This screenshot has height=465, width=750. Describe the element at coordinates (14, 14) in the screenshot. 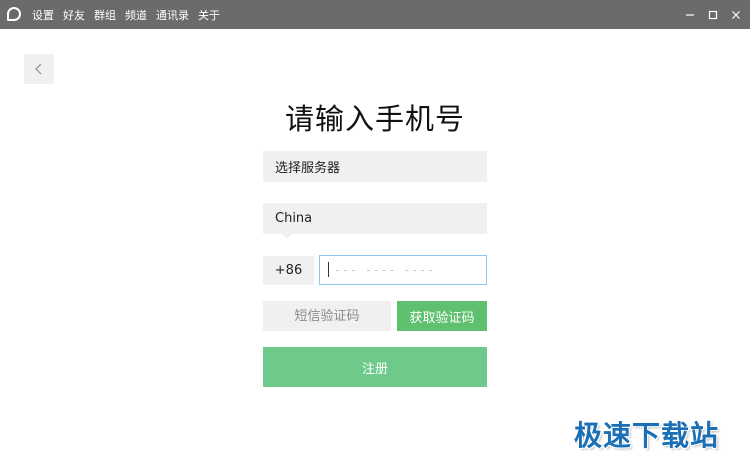

I see `chat-bubble-icon` at that location.